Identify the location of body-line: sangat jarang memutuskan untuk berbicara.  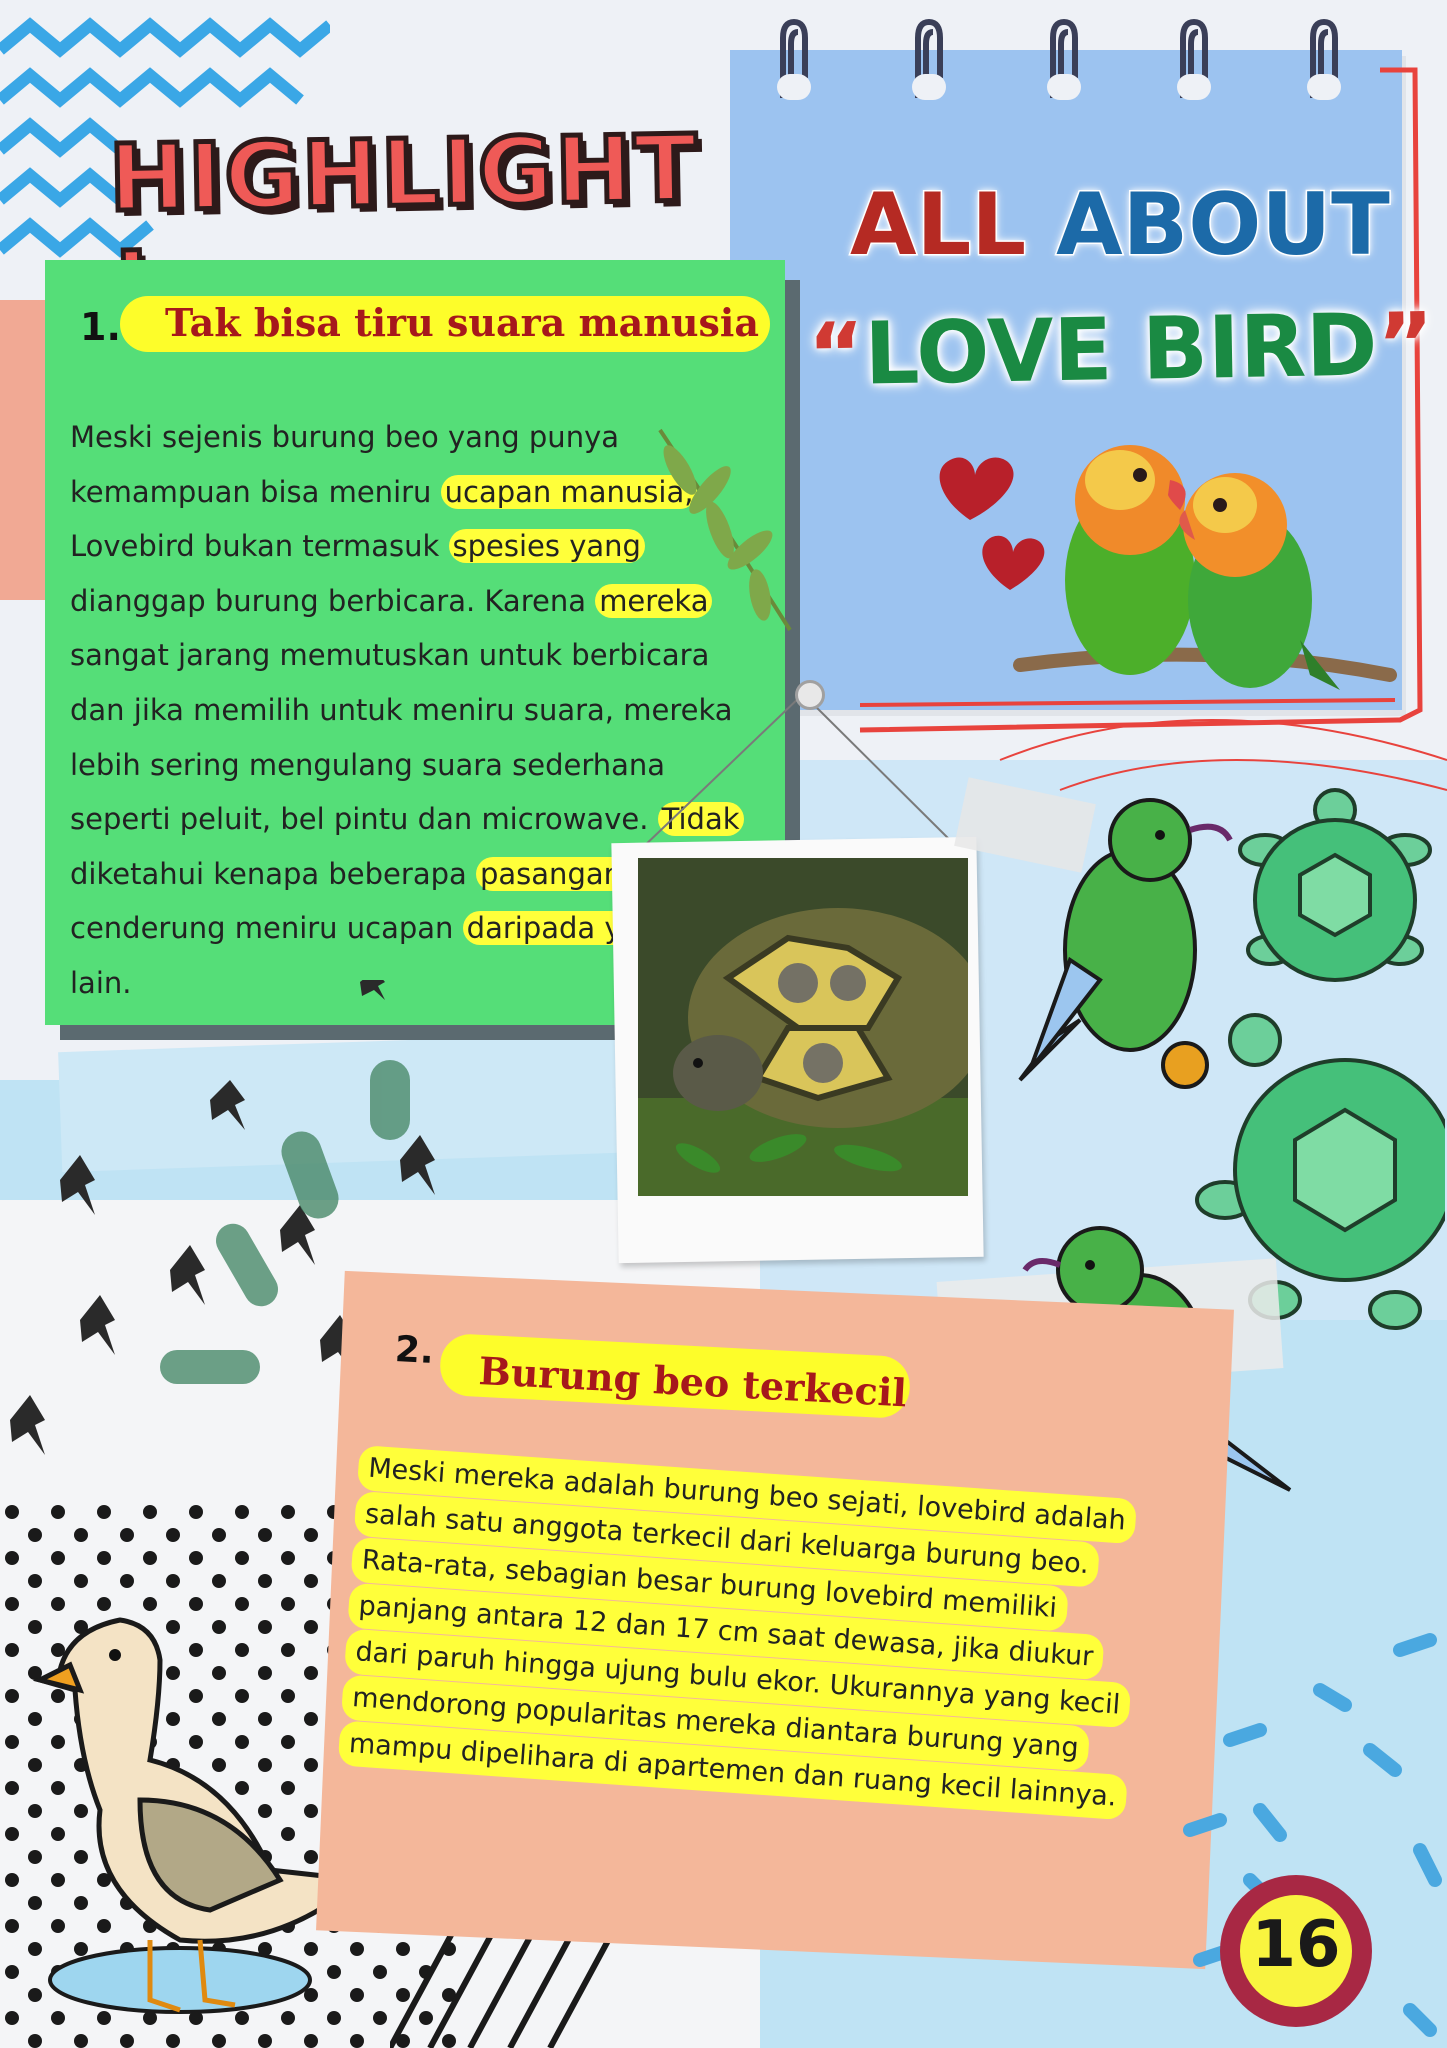
(390, 655).